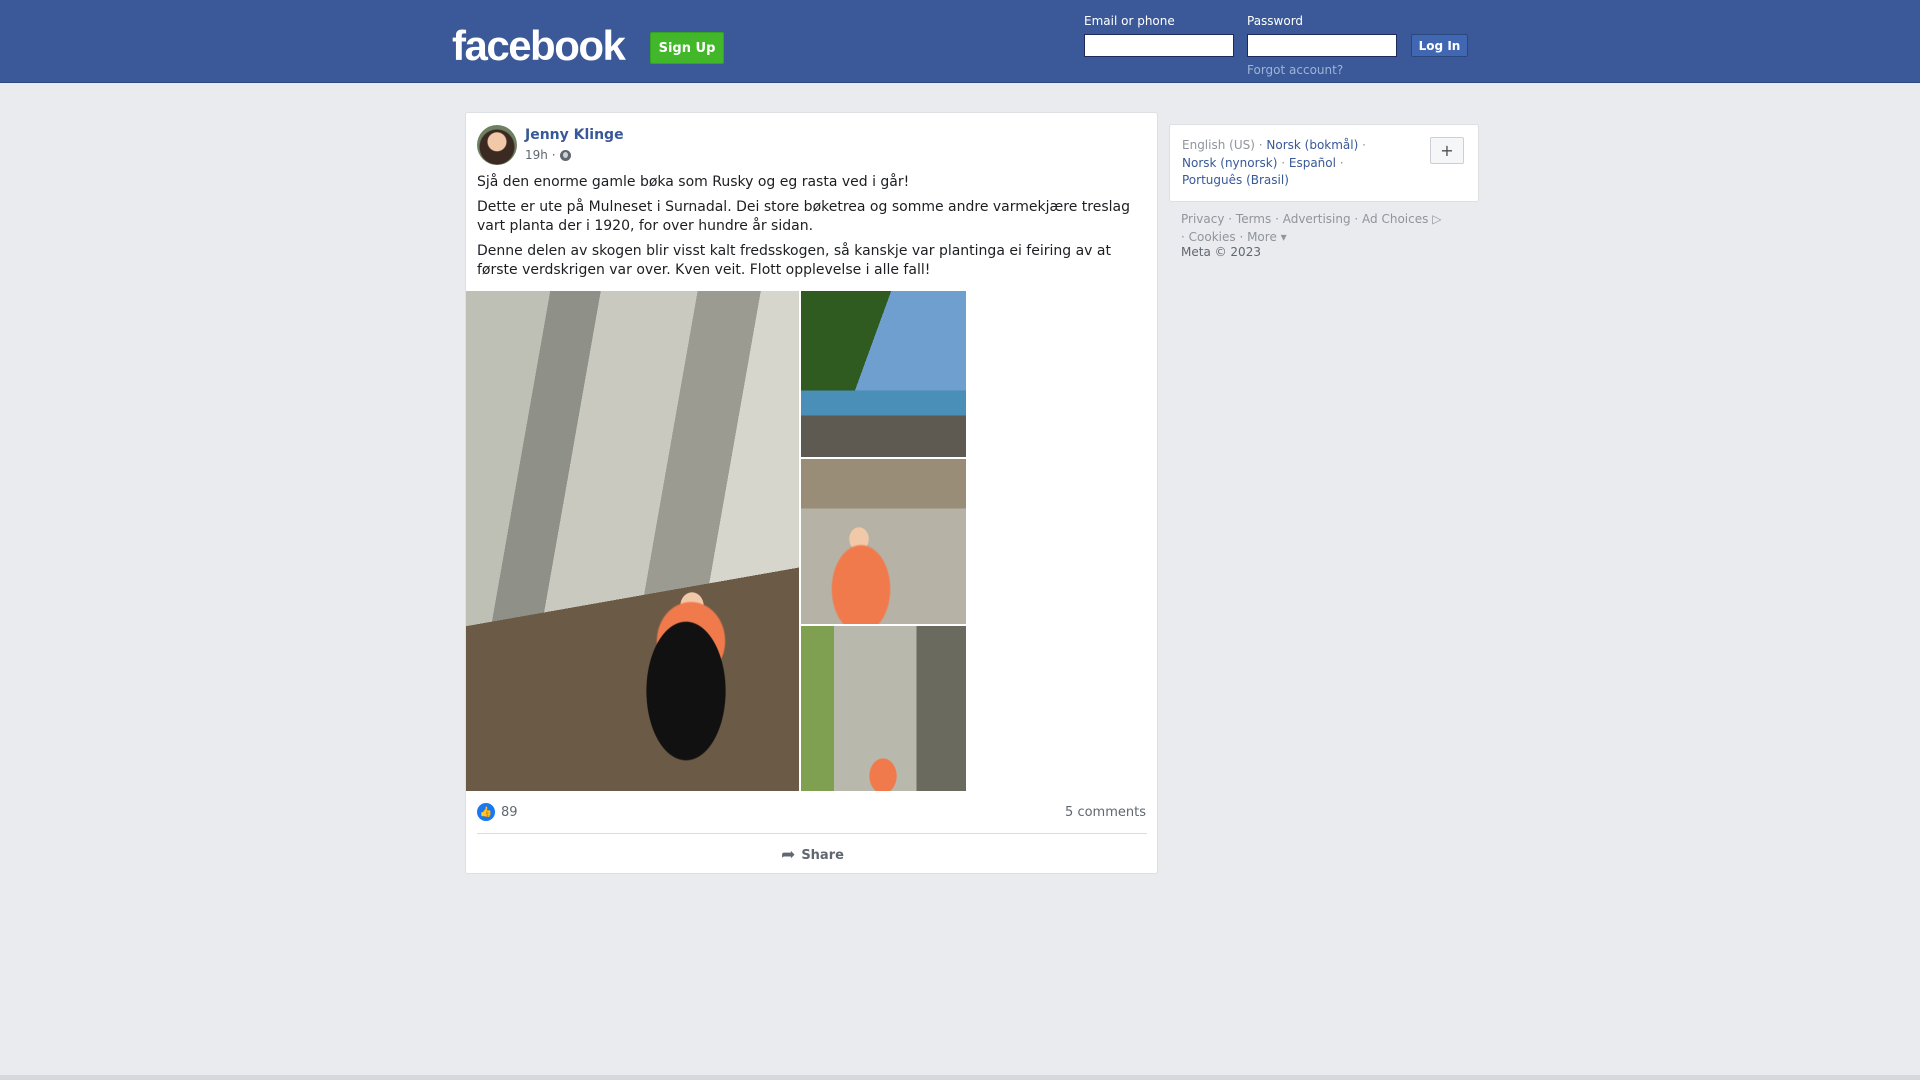 This screenshot has width=1920, height=1080. What do you see at coordinates (1129, 21) in the screenshot?
I see `email-label: Email or phone` at bounding box center [1129, 21].